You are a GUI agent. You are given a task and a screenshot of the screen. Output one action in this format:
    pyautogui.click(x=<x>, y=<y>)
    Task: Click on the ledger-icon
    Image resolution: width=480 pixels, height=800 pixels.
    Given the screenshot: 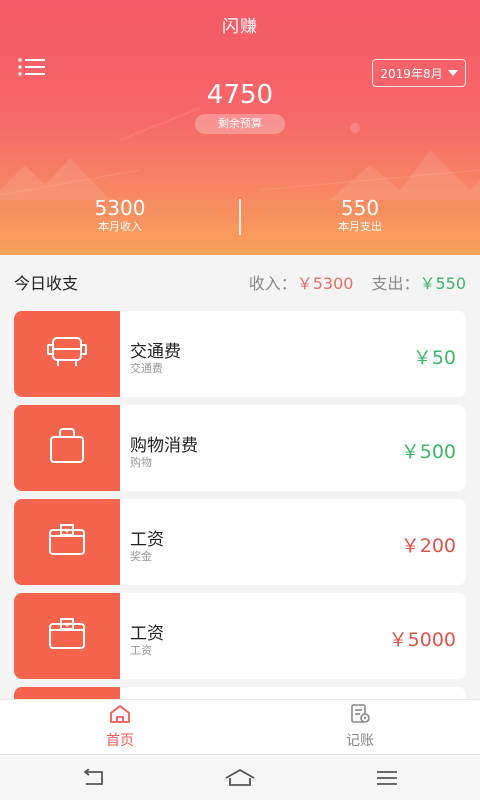 What is the action you would take?
    pyautogui.click(x=360, y=716)
    